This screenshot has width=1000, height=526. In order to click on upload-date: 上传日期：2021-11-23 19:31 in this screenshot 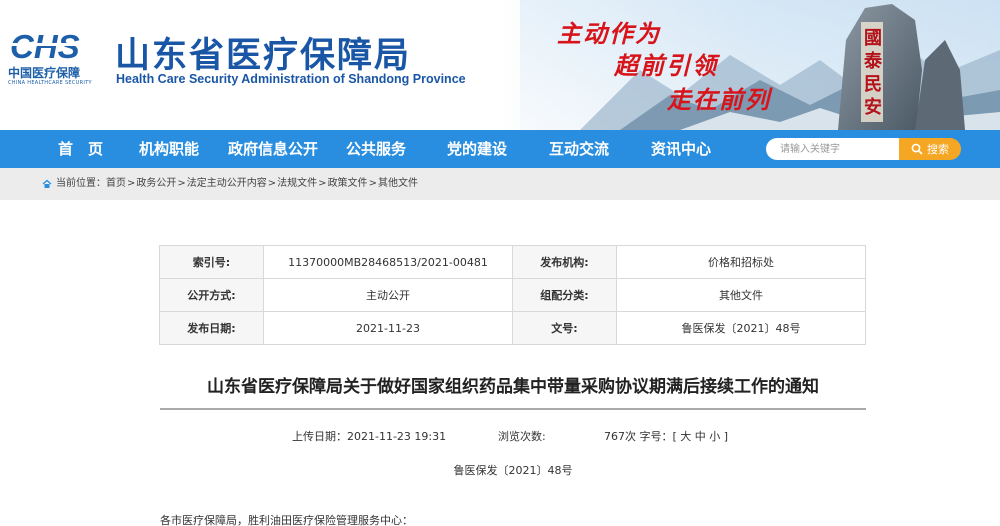, I will do `click(369, 436)`.